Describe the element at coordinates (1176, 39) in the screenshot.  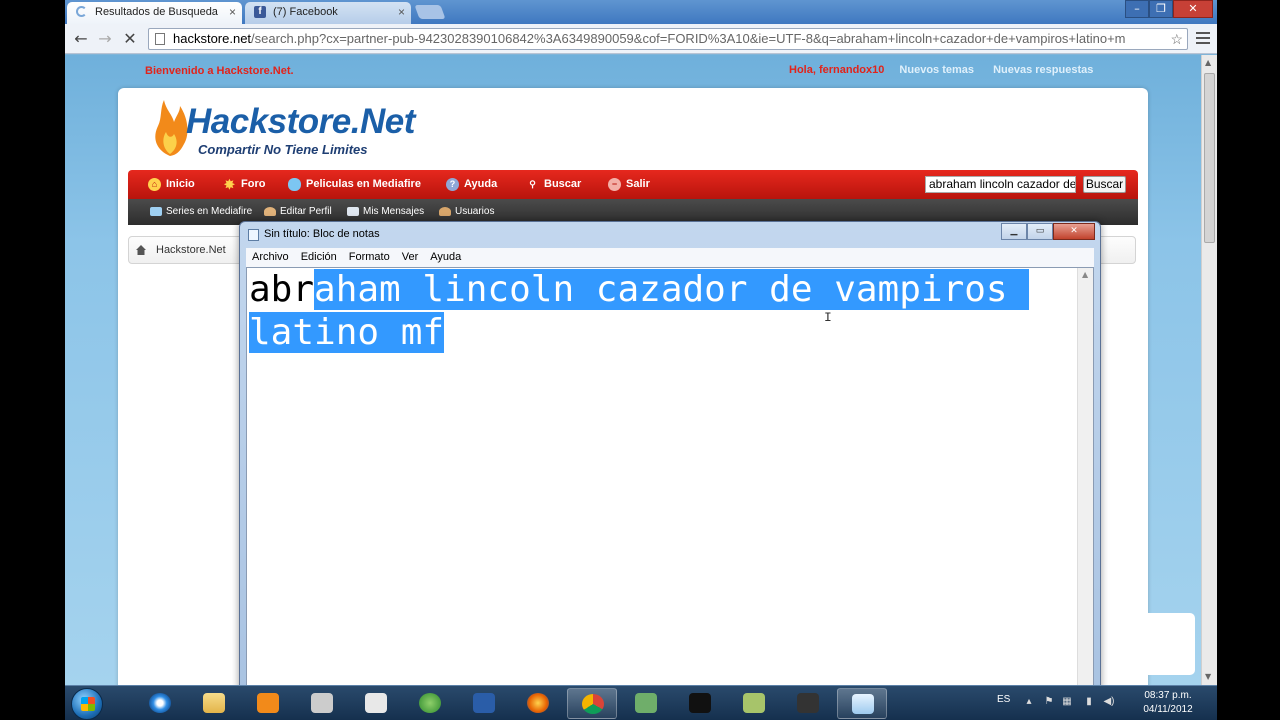
I see `star-icon: ☆` at that location.